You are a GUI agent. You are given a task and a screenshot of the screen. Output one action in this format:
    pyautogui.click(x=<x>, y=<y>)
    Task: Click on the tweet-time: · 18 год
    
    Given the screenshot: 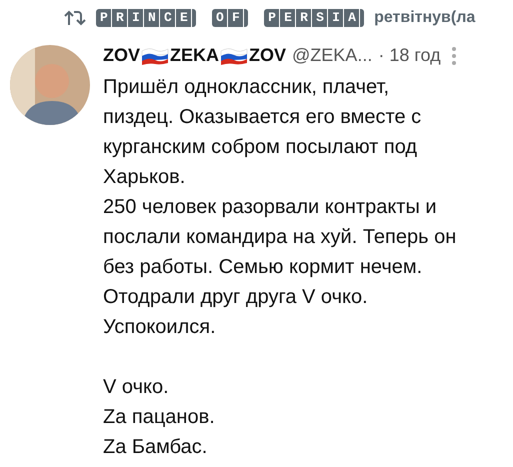 What is the action you would take?
    pyautogui.click(x=409, y=55)
    